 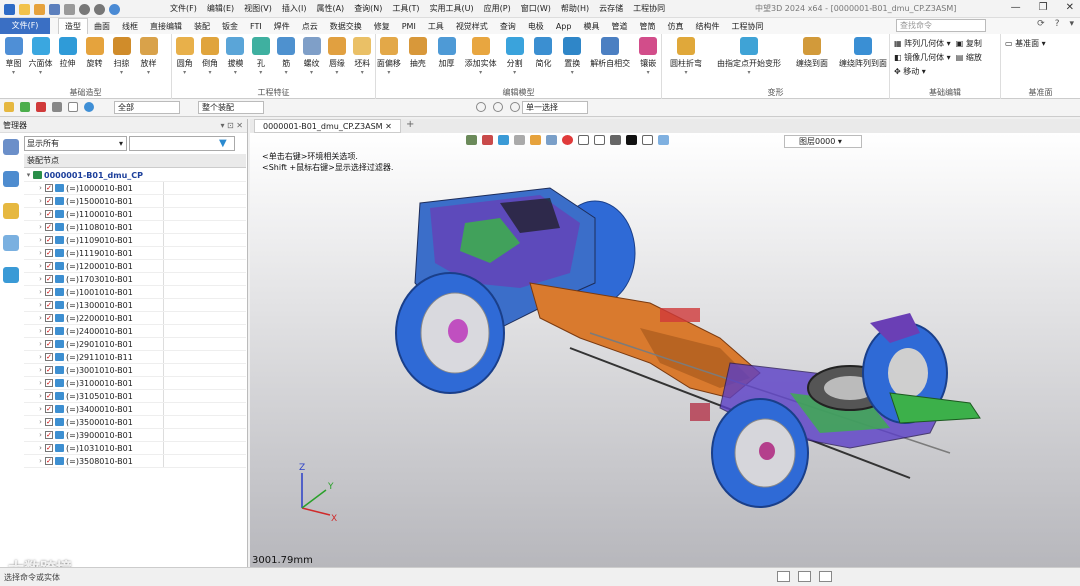 I want to click on filter-icon, so click(x=57, y=107).